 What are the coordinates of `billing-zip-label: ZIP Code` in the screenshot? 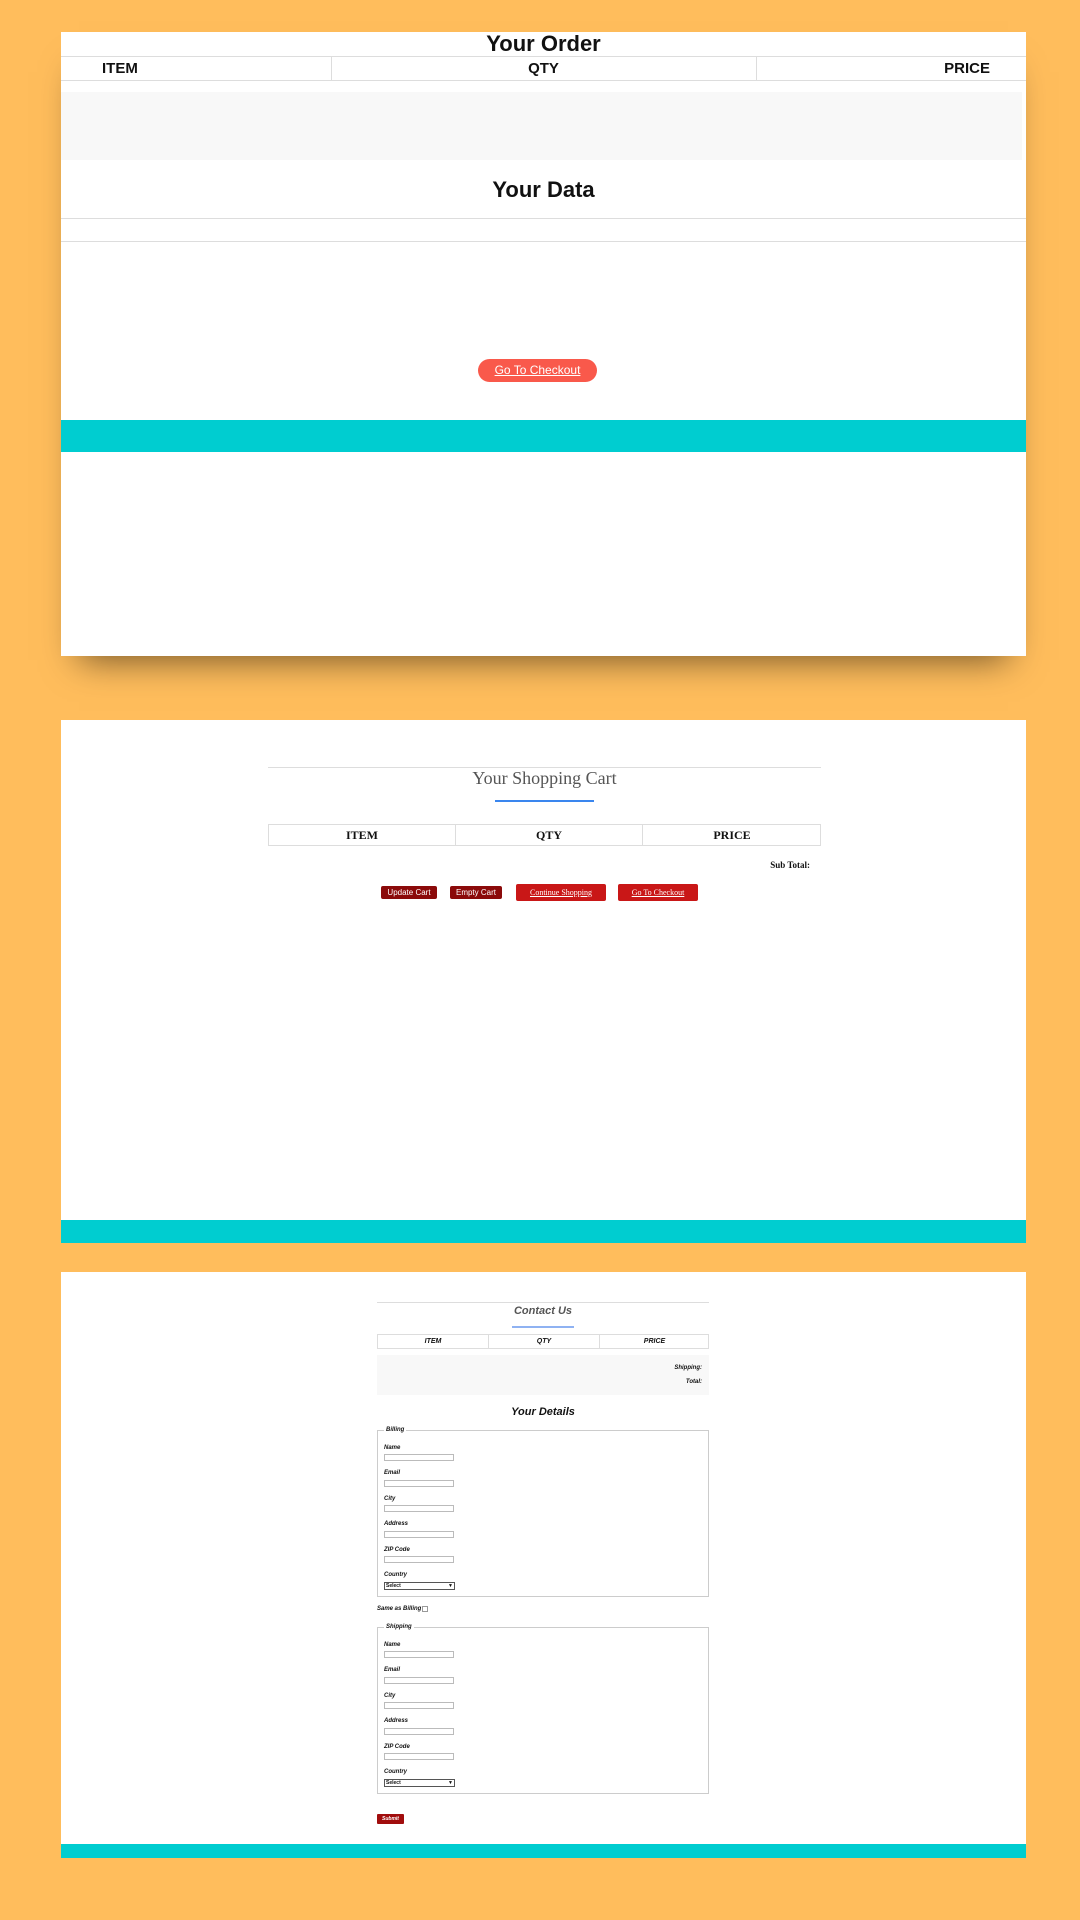 It's located at (397, 1550).